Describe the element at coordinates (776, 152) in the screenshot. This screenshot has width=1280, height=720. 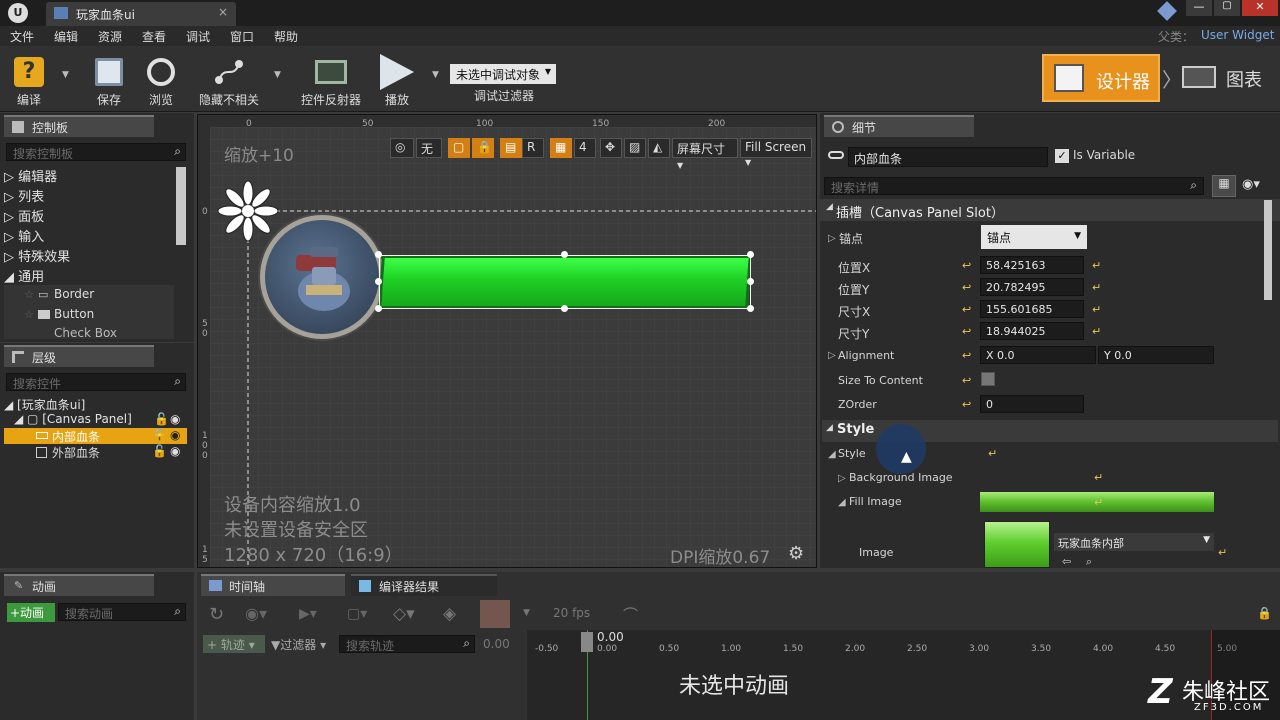
I see `fill-screen-dropdown: Fill Screen ▼` at that location.